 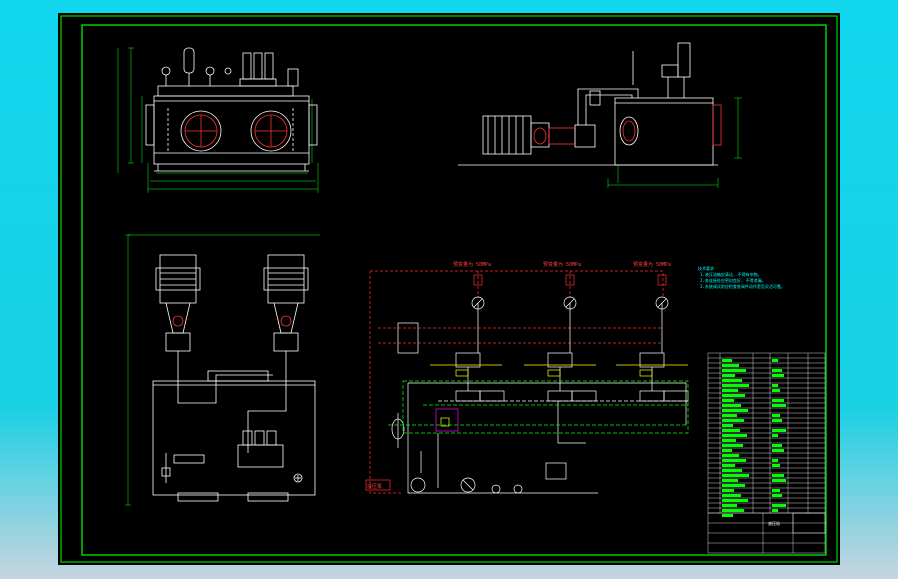 I want to click on pressure-set-label-3: 预变量为 50MPa, so click(x=652, y=264).